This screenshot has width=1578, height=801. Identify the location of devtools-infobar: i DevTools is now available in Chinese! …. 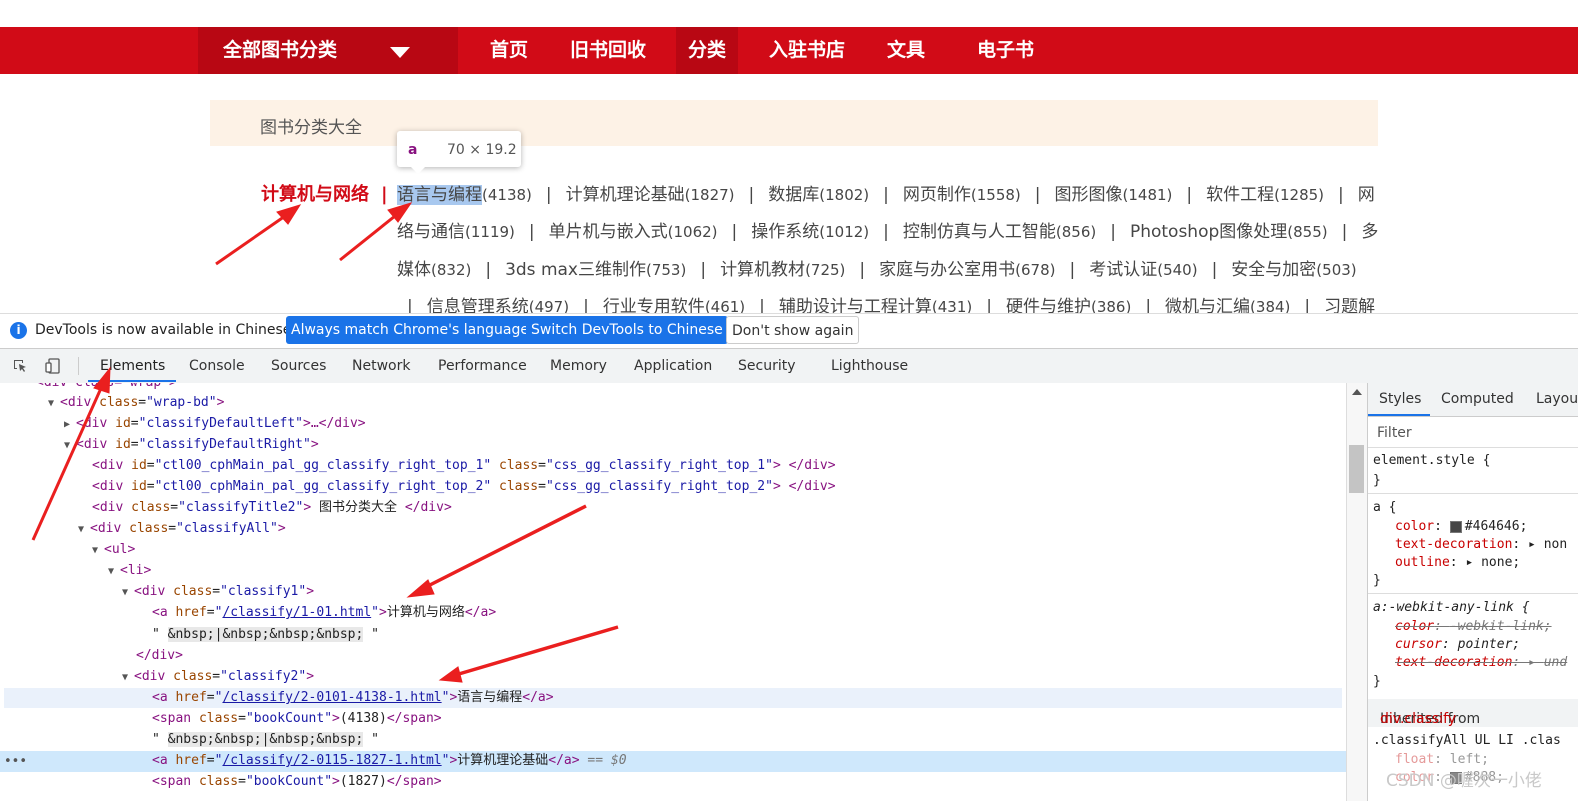
(789, 330).